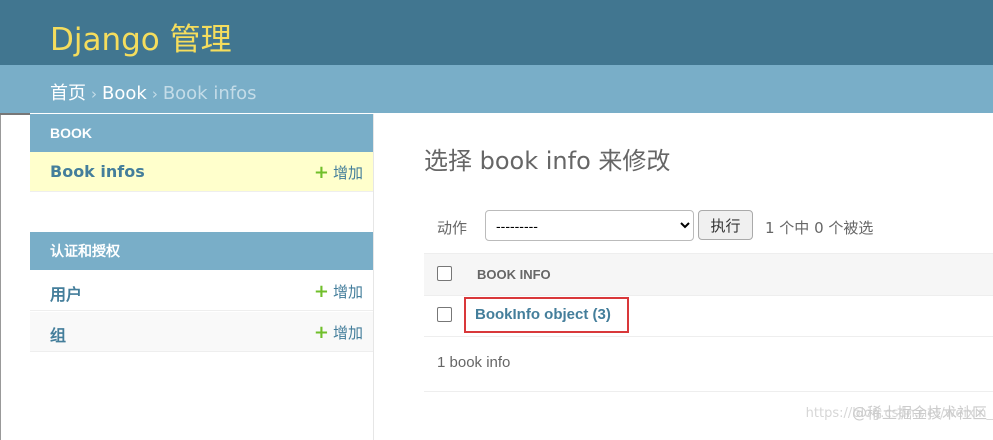 This screenshot has width=993, height=440. Describe the element at coordinates (444, 314) in the screenshot. I see `row-checkbox` at that location.